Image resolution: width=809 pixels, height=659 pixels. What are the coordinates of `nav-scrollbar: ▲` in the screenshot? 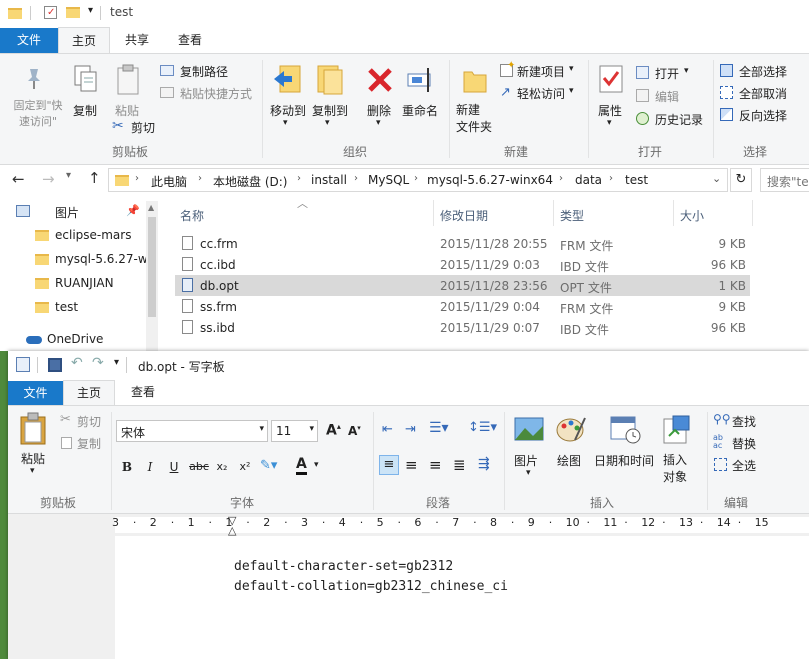 It's located at (152, 276).